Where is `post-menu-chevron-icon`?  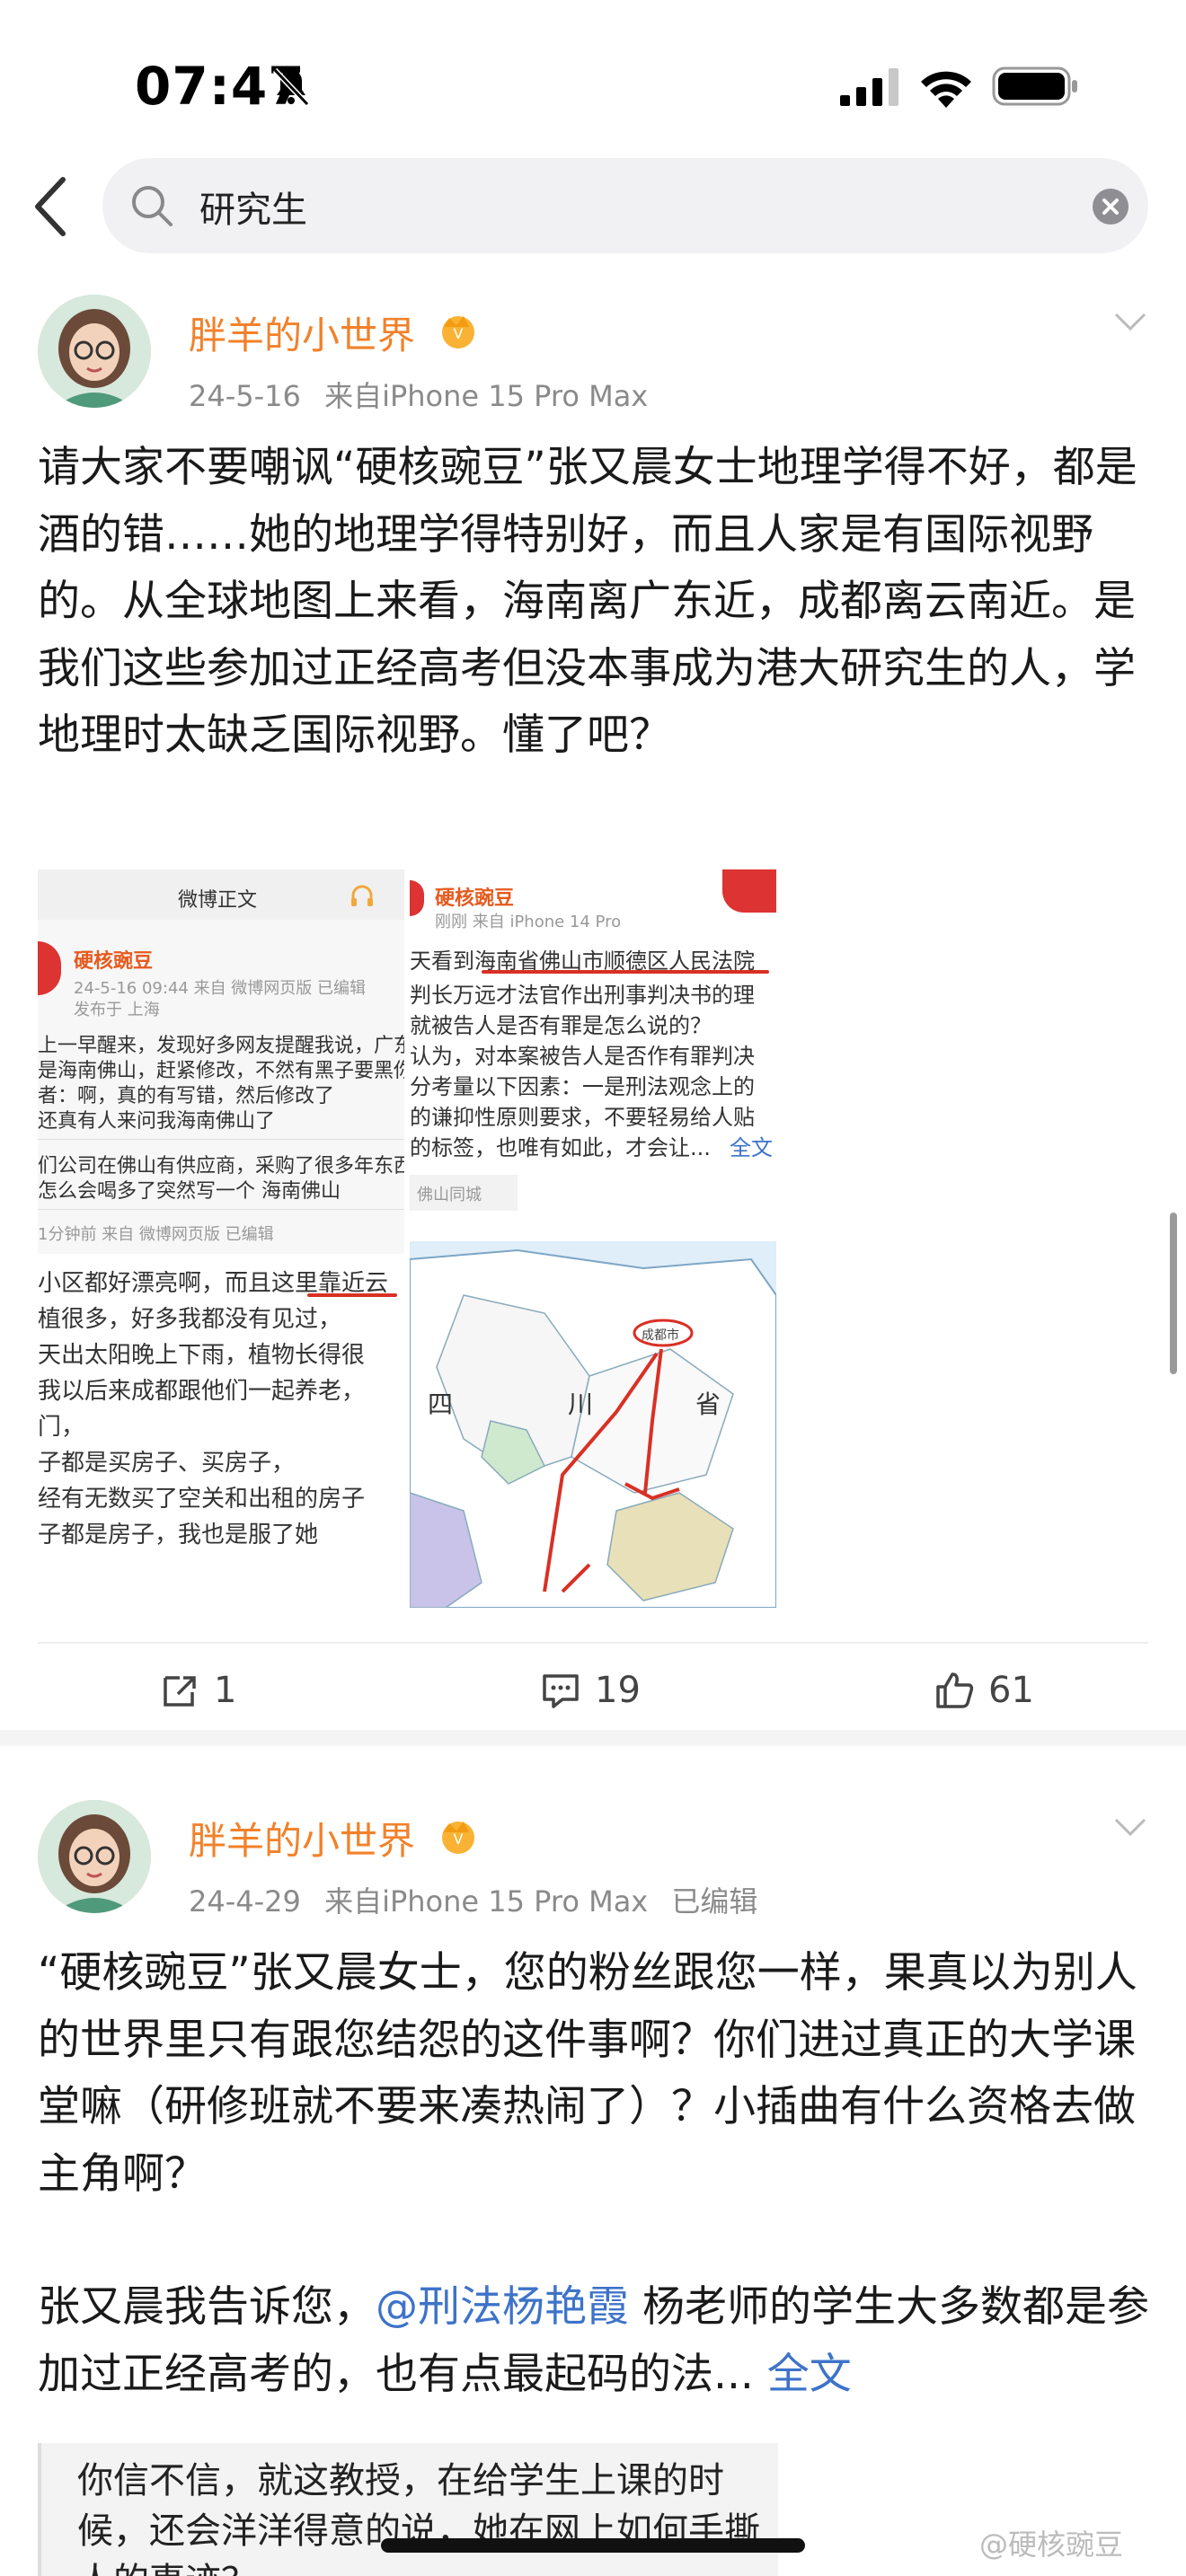
post-menu-chevron-icon is located at coordinates (1130, 1827).